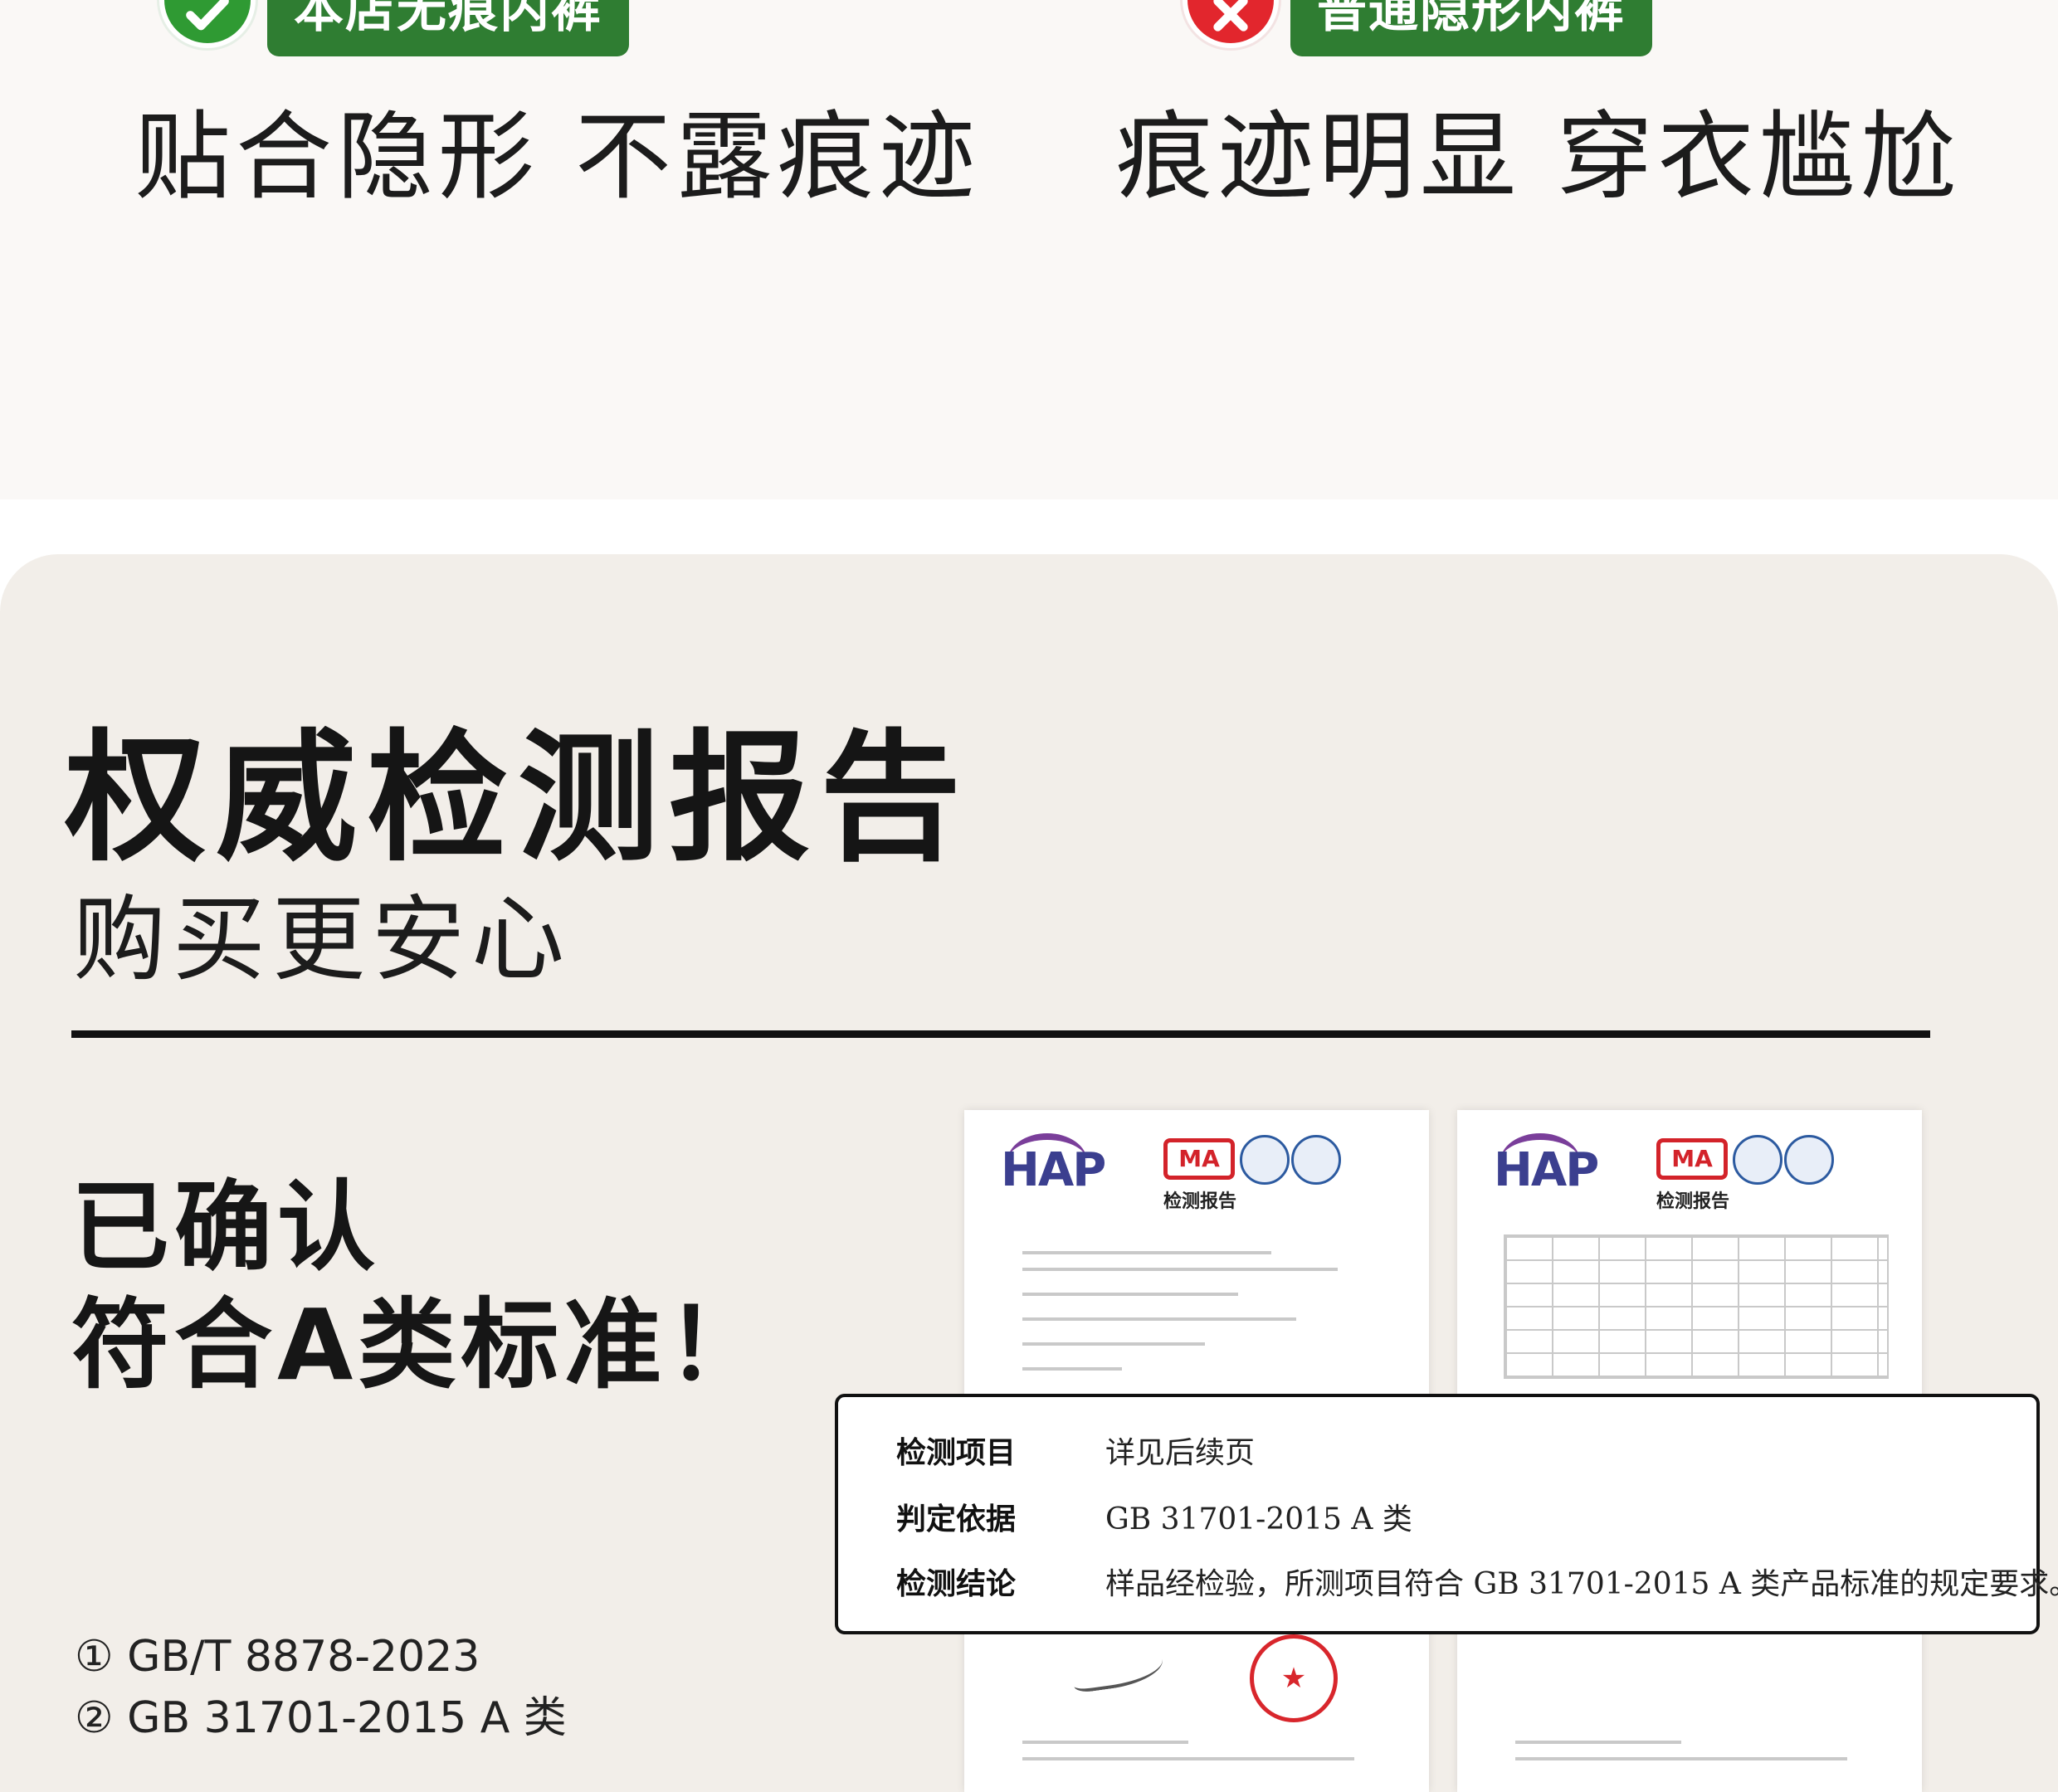 This screenshot has height=1792, width=2058. I want to click on confirm-line-1: 已确认, so click(226, 1227).